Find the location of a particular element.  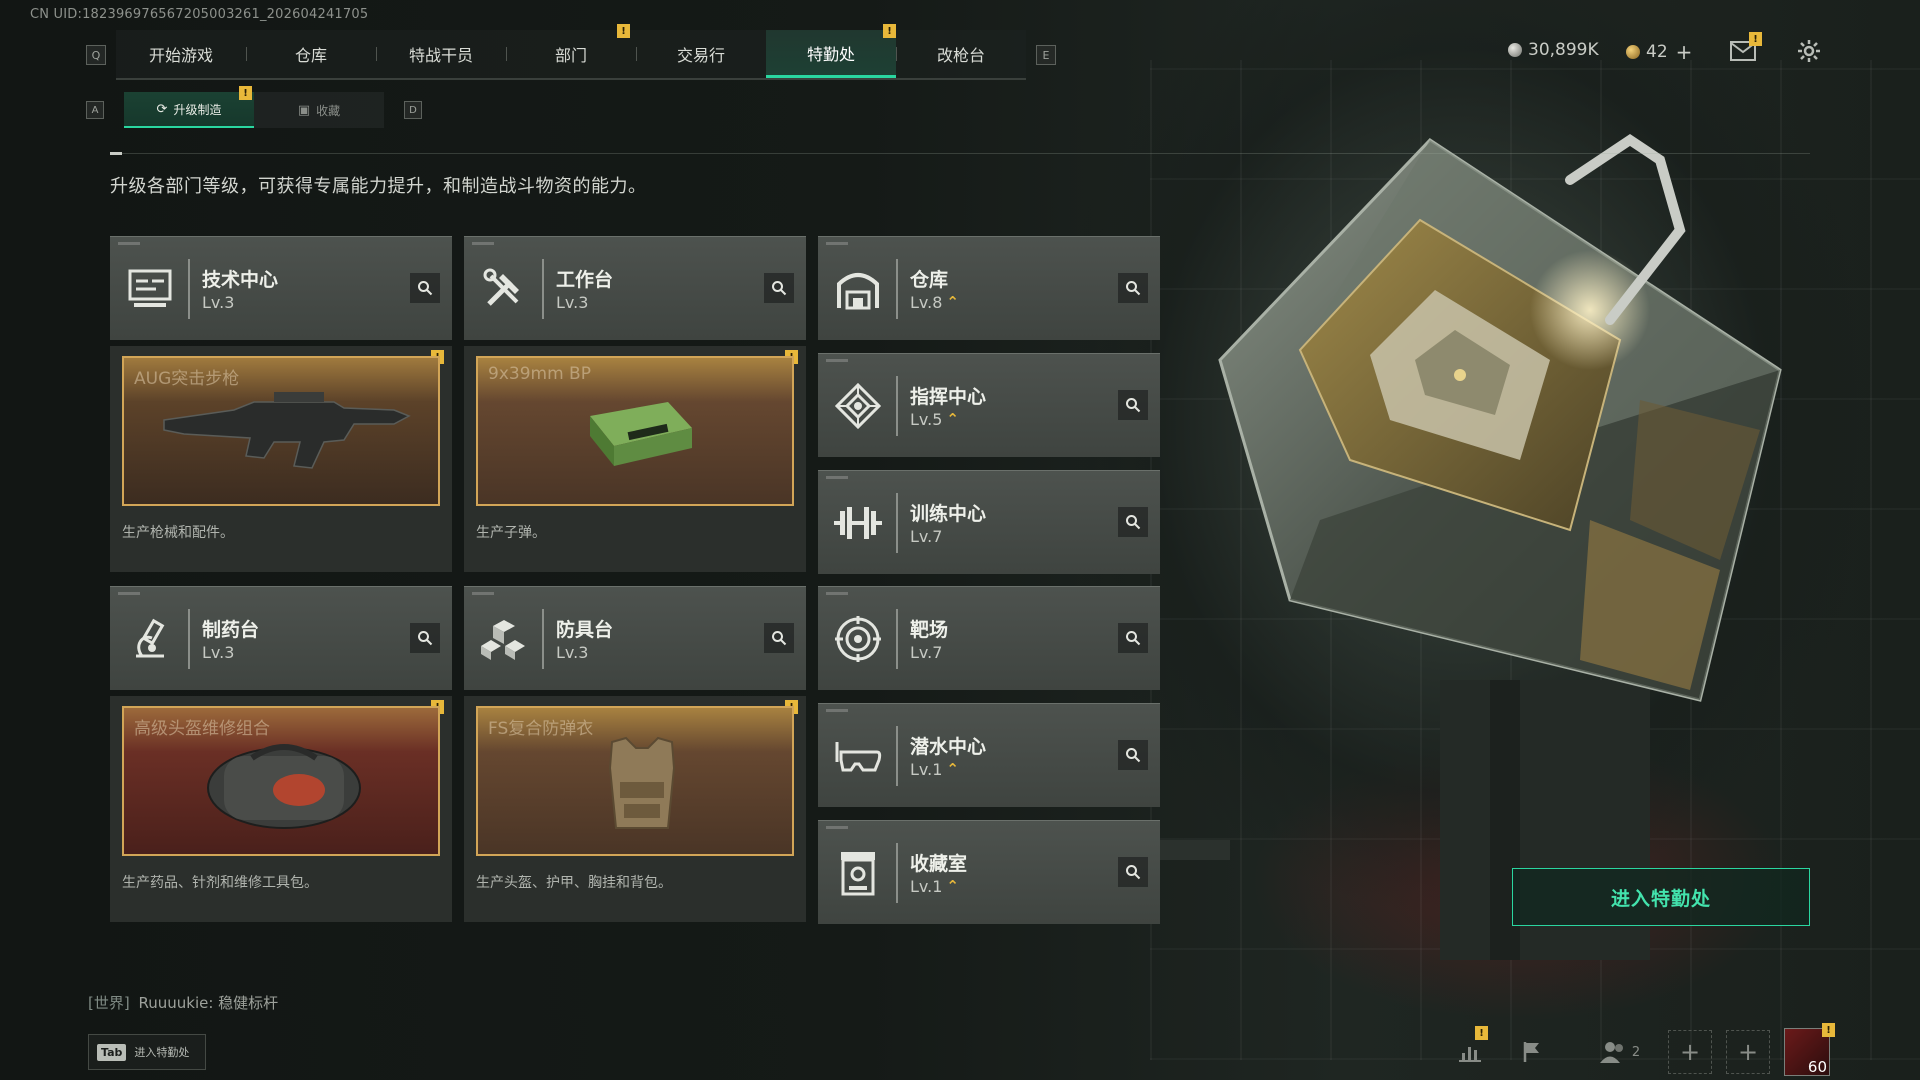

coin-balance: 30,899K is located at coordinates (1553, 50).